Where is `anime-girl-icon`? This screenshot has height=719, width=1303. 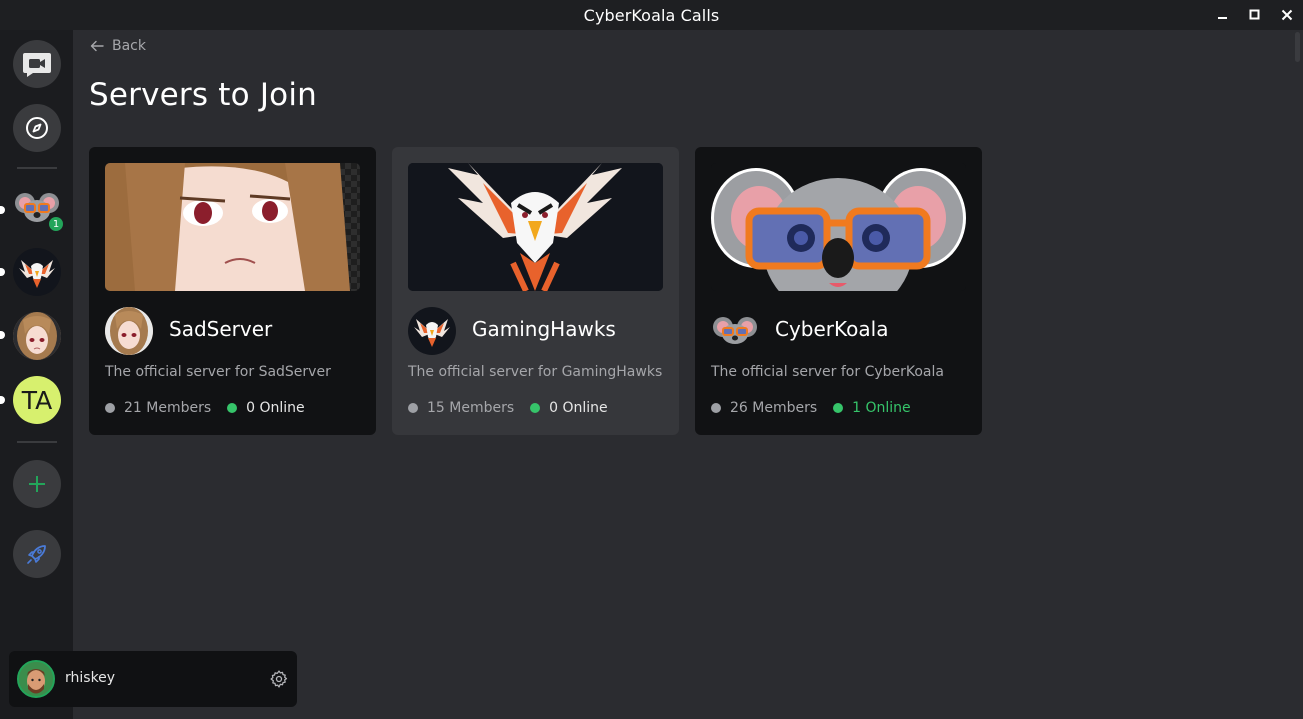 anime-girl-icon is located at coordinates (37, 336).